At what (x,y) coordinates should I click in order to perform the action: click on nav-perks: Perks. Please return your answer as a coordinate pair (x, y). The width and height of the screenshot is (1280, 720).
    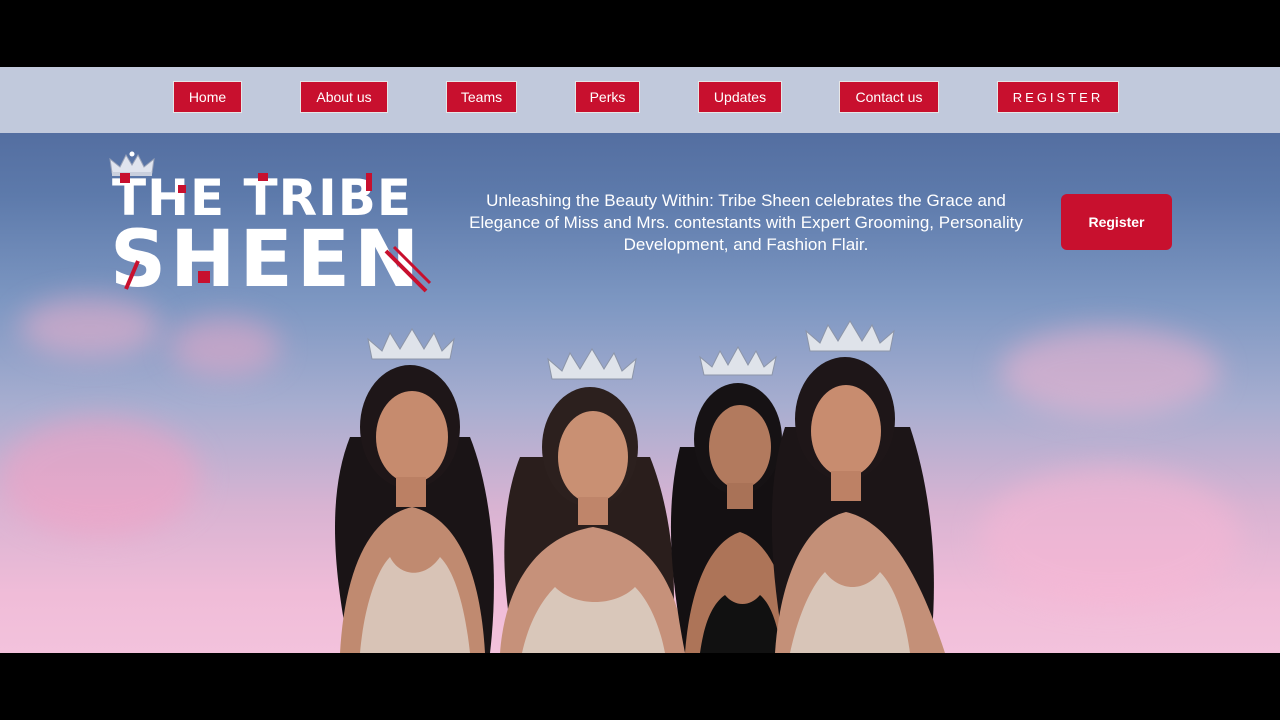
    Looking at the image, I should click on (607, 97).